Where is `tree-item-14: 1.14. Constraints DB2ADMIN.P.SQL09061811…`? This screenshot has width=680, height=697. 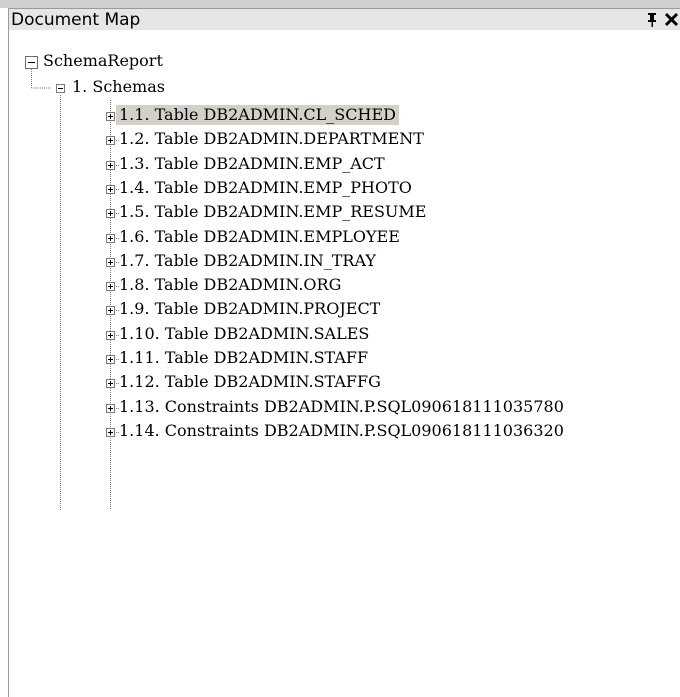 tree-item-14: 1.14. Constraints DB2ADMIN.P.SQL09061811… is located at coordinates (341, 431).